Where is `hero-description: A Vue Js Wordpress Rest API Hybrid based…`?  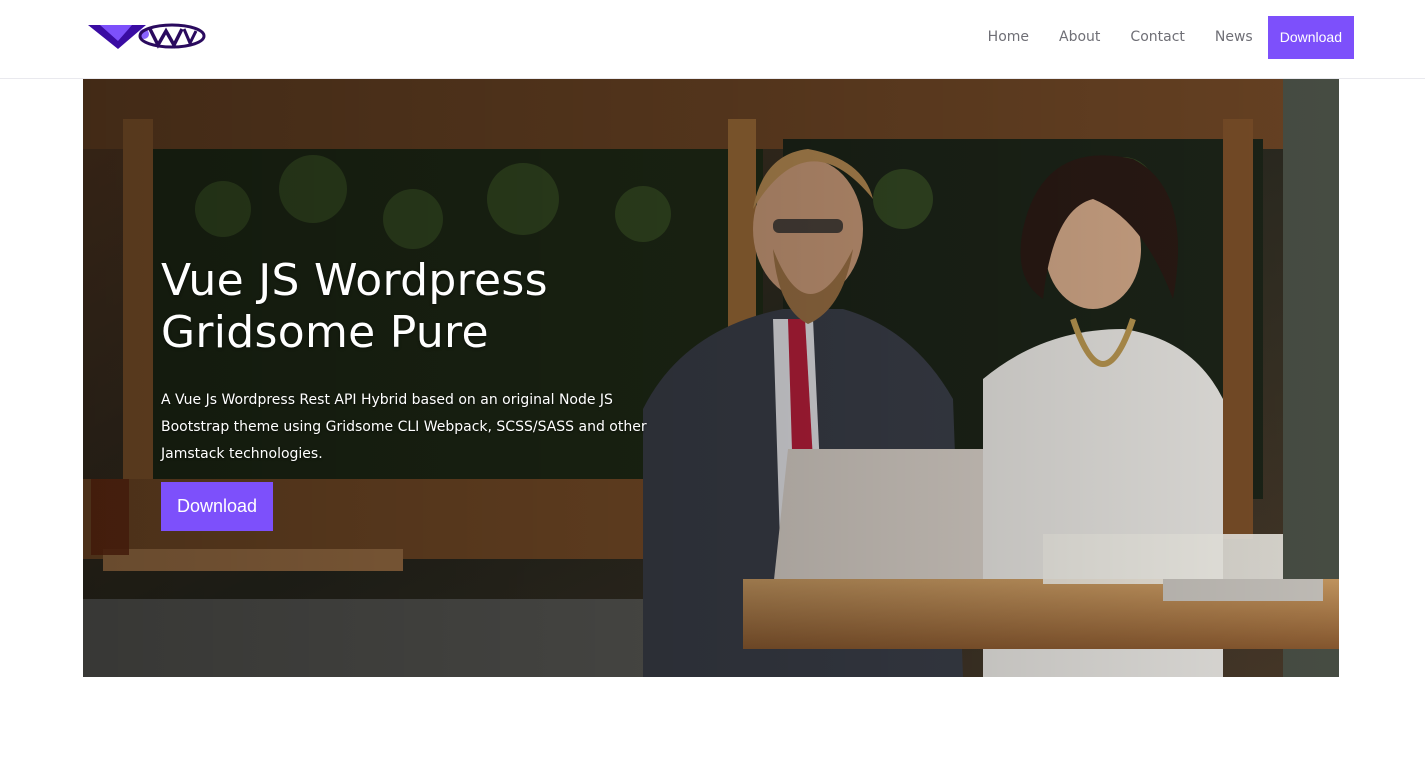 hero-description: A Vue Js Wordpress Rest API Hybrid based… is located at coordinates (404, 427).